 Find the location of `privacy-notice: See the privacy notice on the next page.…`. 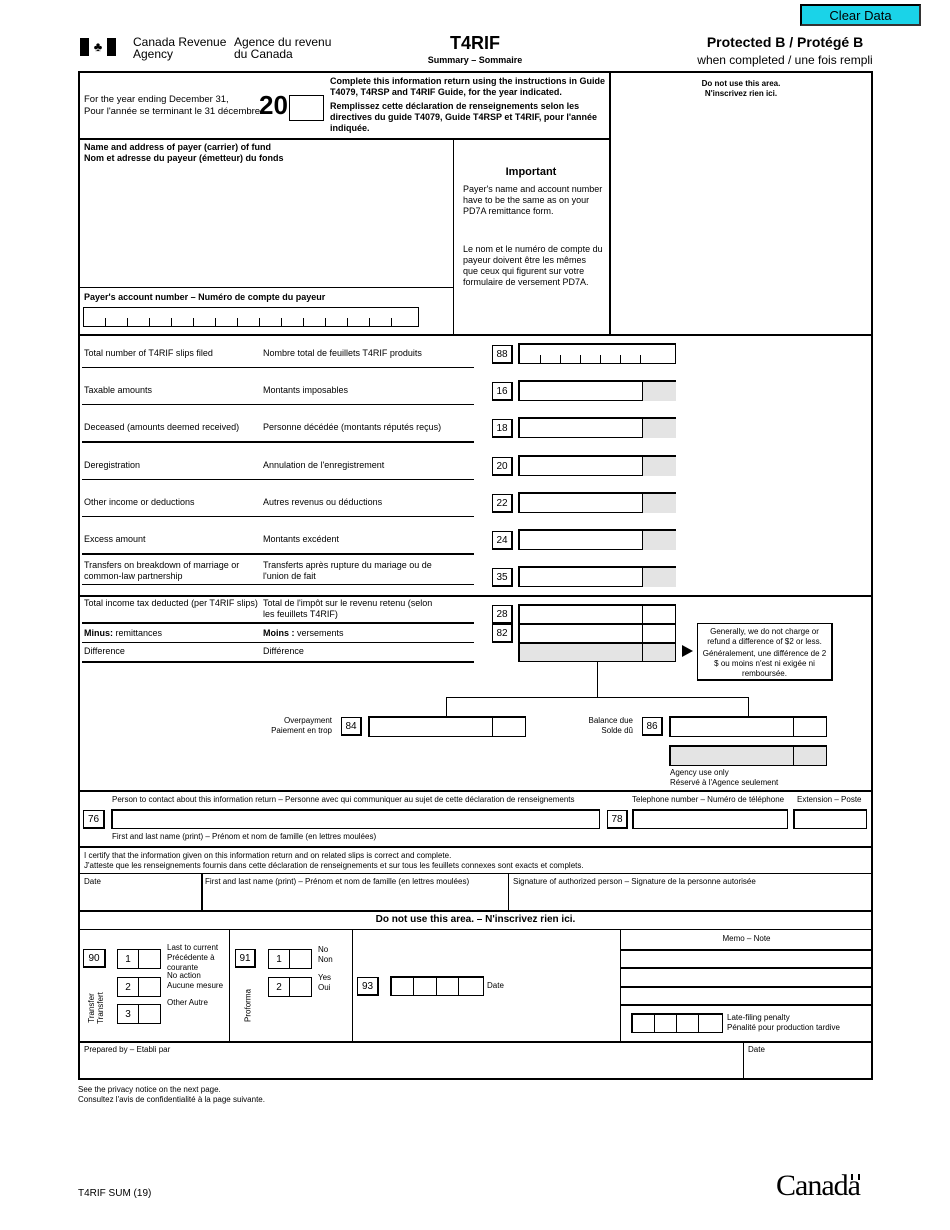

privacy-notice: See the privacy notice on the next page.… is located at coordinates (171, 1094).